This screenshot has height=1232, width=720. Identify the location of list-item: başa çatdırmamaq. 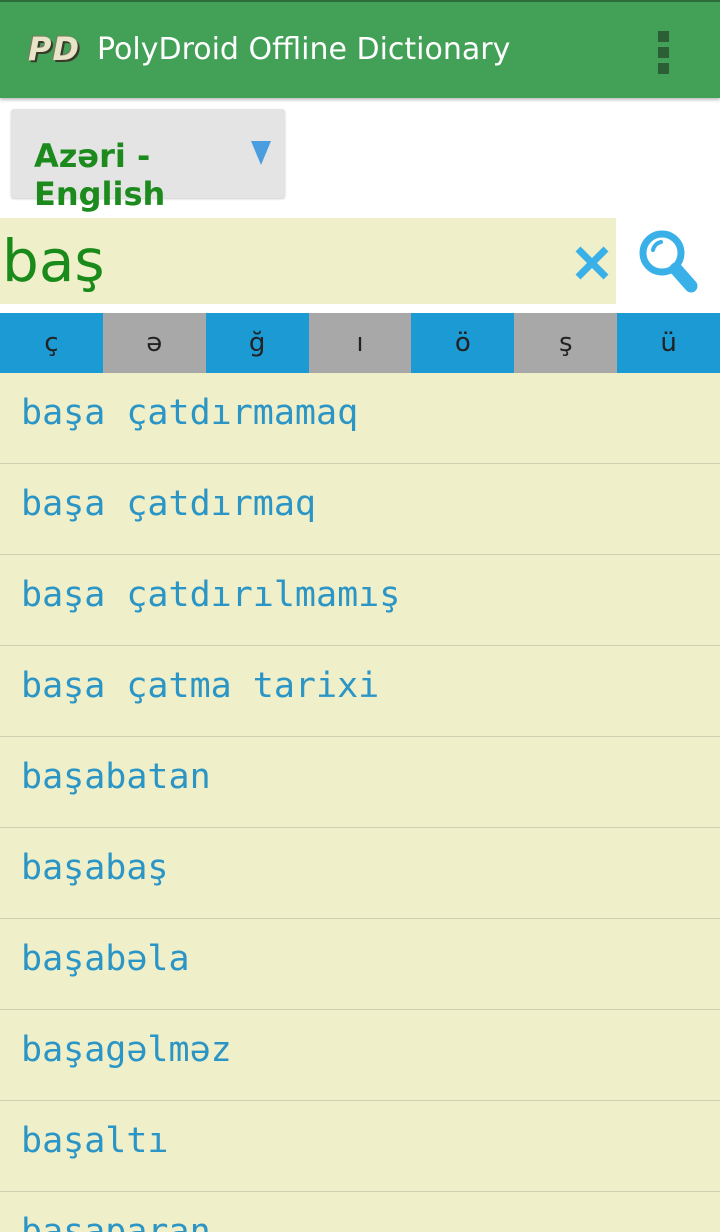
(360, 418).